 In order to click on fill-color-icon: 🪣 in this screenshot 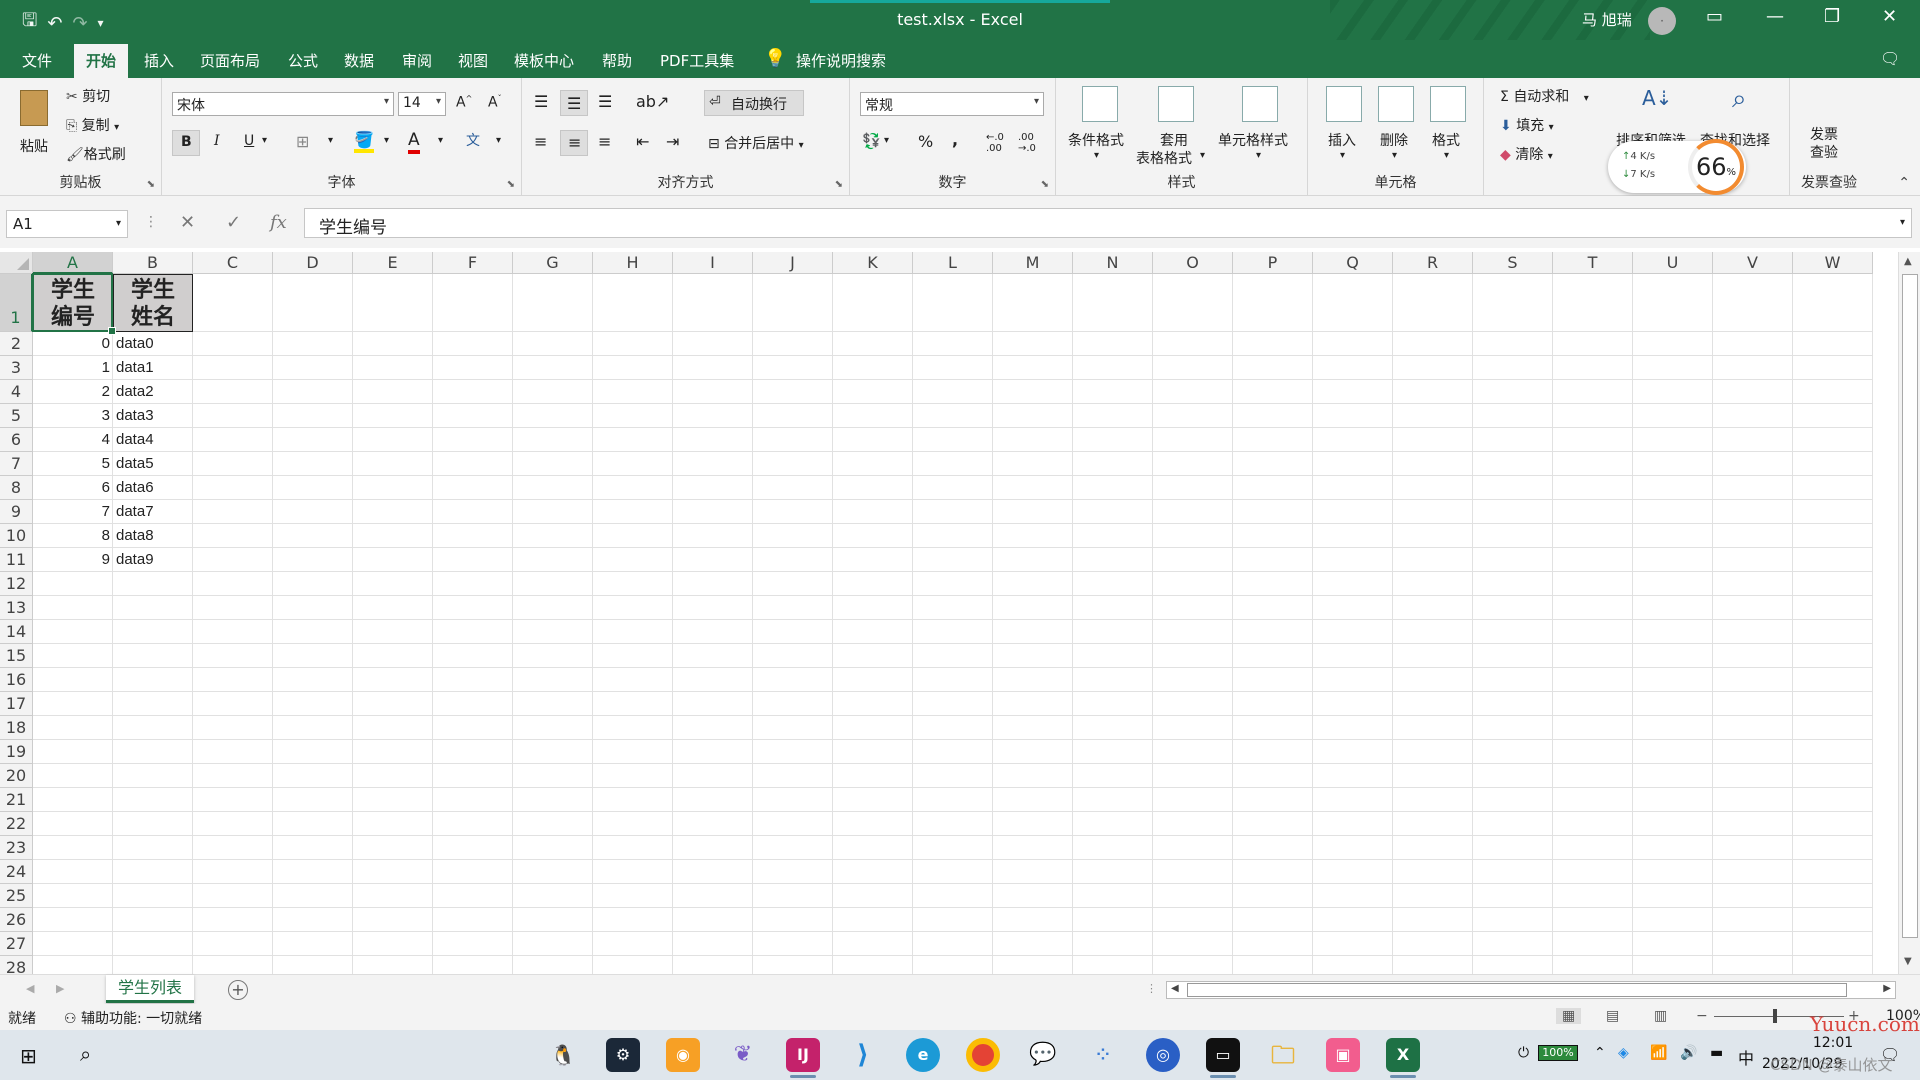, I will do `click(364, 141)`.